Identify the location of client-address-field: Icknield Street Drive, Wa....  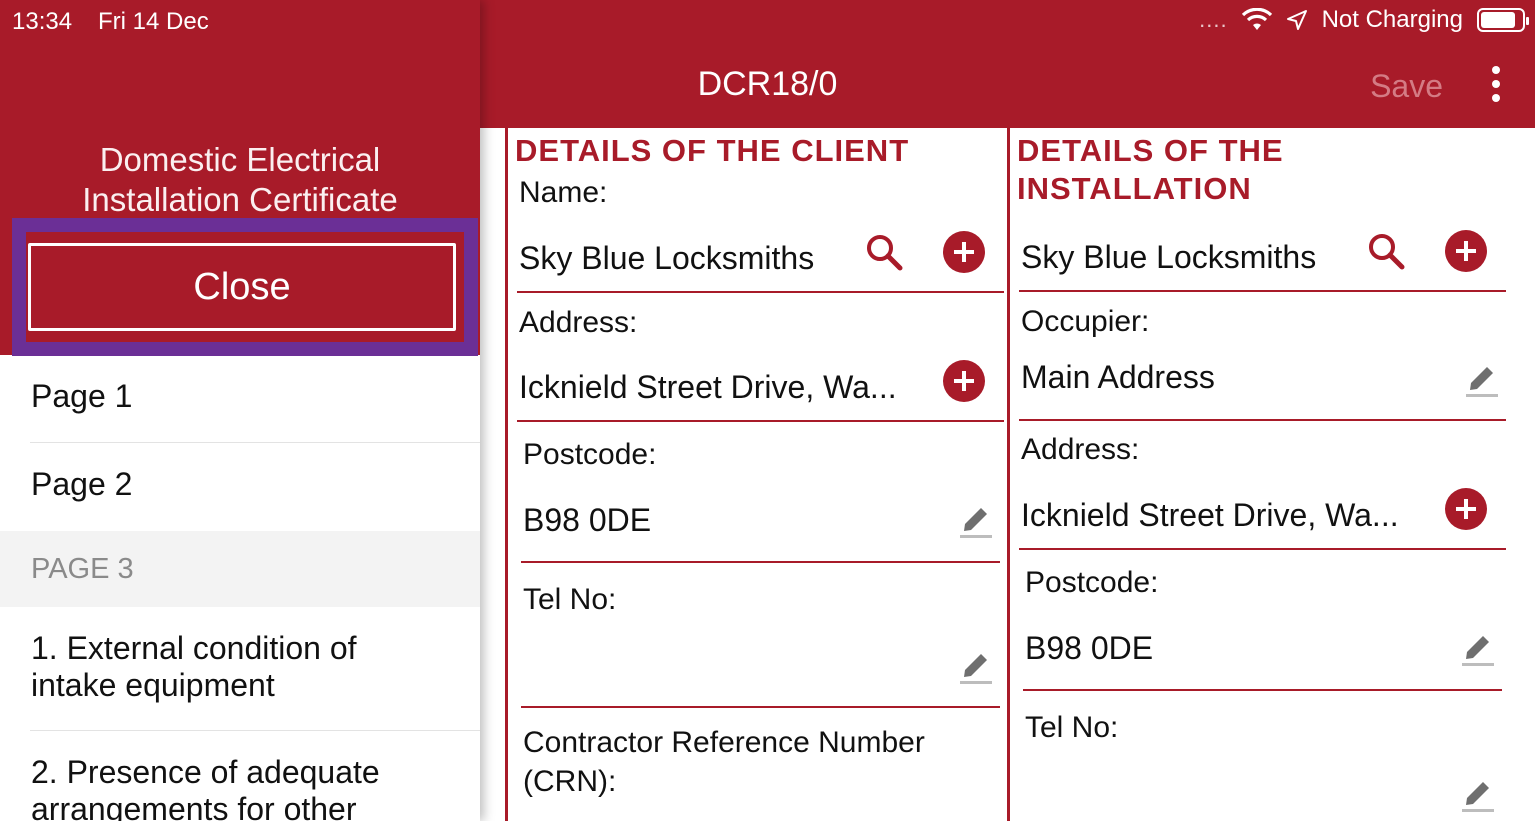
(708, 387).